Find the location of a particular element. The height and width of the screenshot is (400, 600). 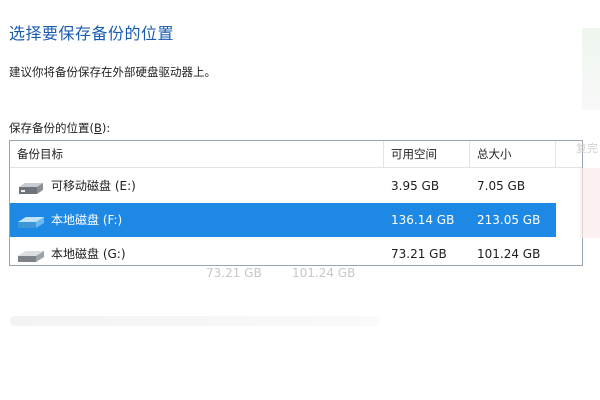

page-title: 选择要保存备份的位置 is located at coordinates (92, 33).